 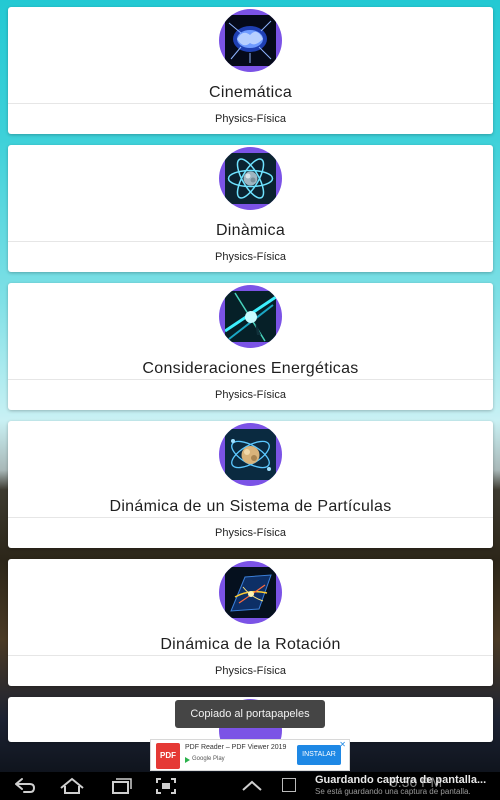 What do you see at coordinates (342, 744) in the screenshot?
I see `ad-close-icon: ✕` at bounding box center [342, 744].